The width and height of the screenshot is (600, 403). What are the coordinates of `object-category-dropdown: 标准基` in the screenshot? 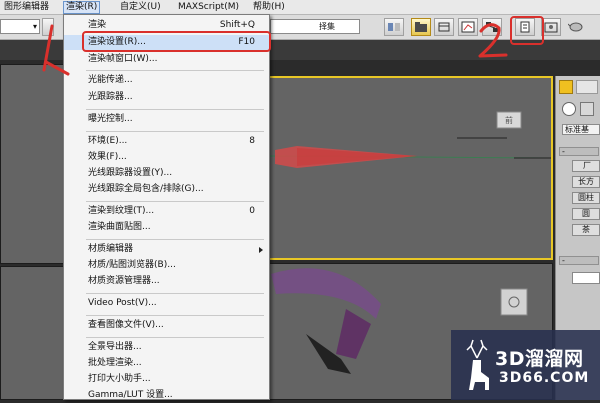 It's located at (581, 129).